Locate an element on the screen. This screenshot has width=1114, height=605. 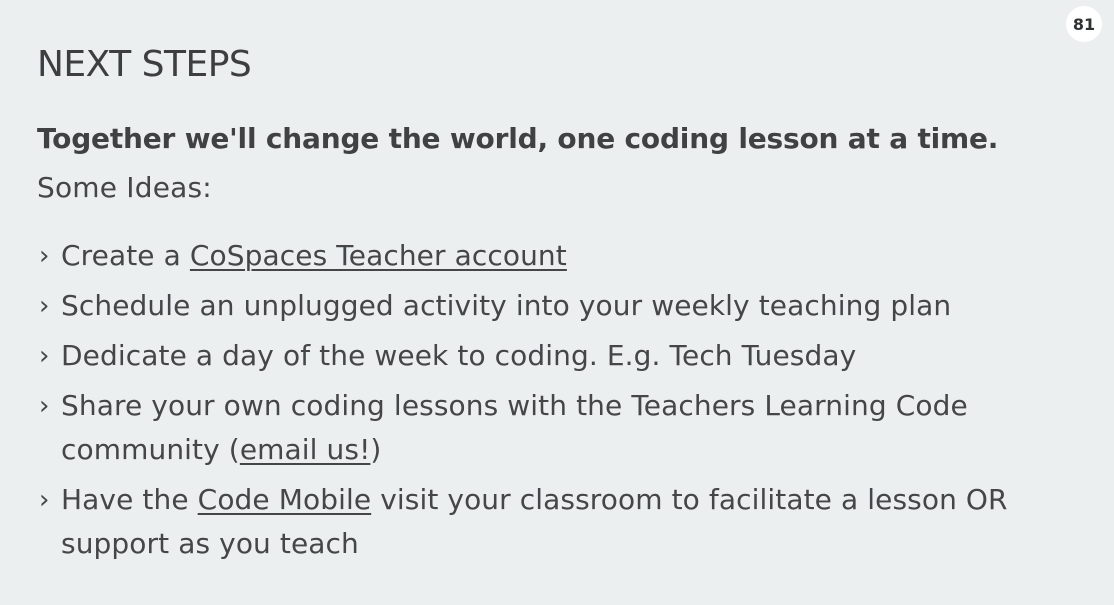
idea-text-after: ) is located at coordinates (376, 449).